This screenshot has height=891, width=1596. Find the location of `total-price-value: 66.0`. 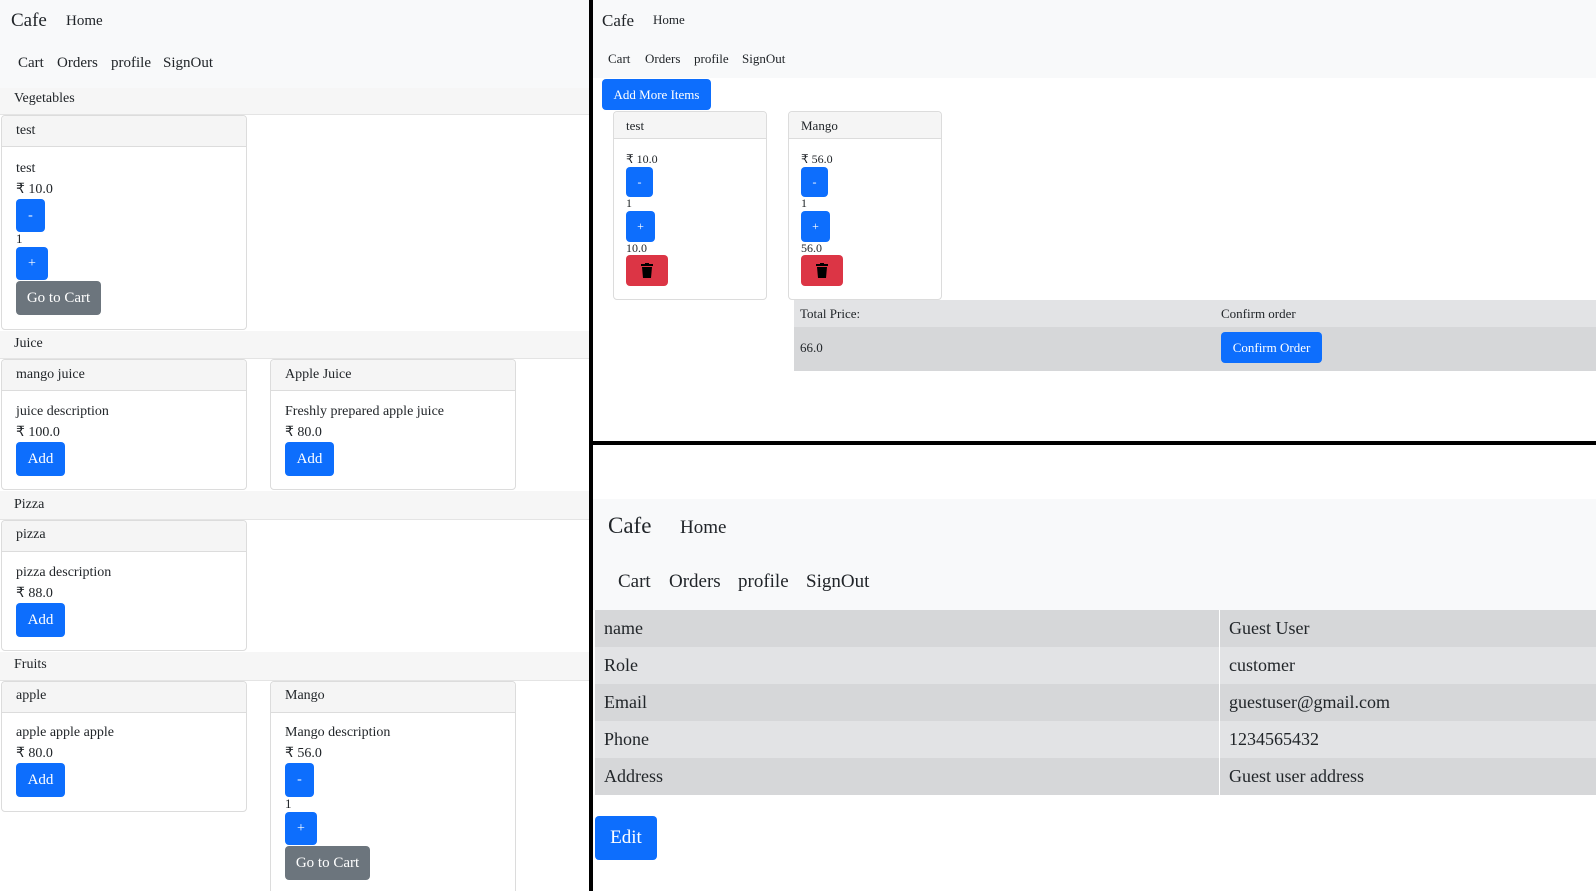

total-price-value: 66.0 is located at coordinates (811, 347).